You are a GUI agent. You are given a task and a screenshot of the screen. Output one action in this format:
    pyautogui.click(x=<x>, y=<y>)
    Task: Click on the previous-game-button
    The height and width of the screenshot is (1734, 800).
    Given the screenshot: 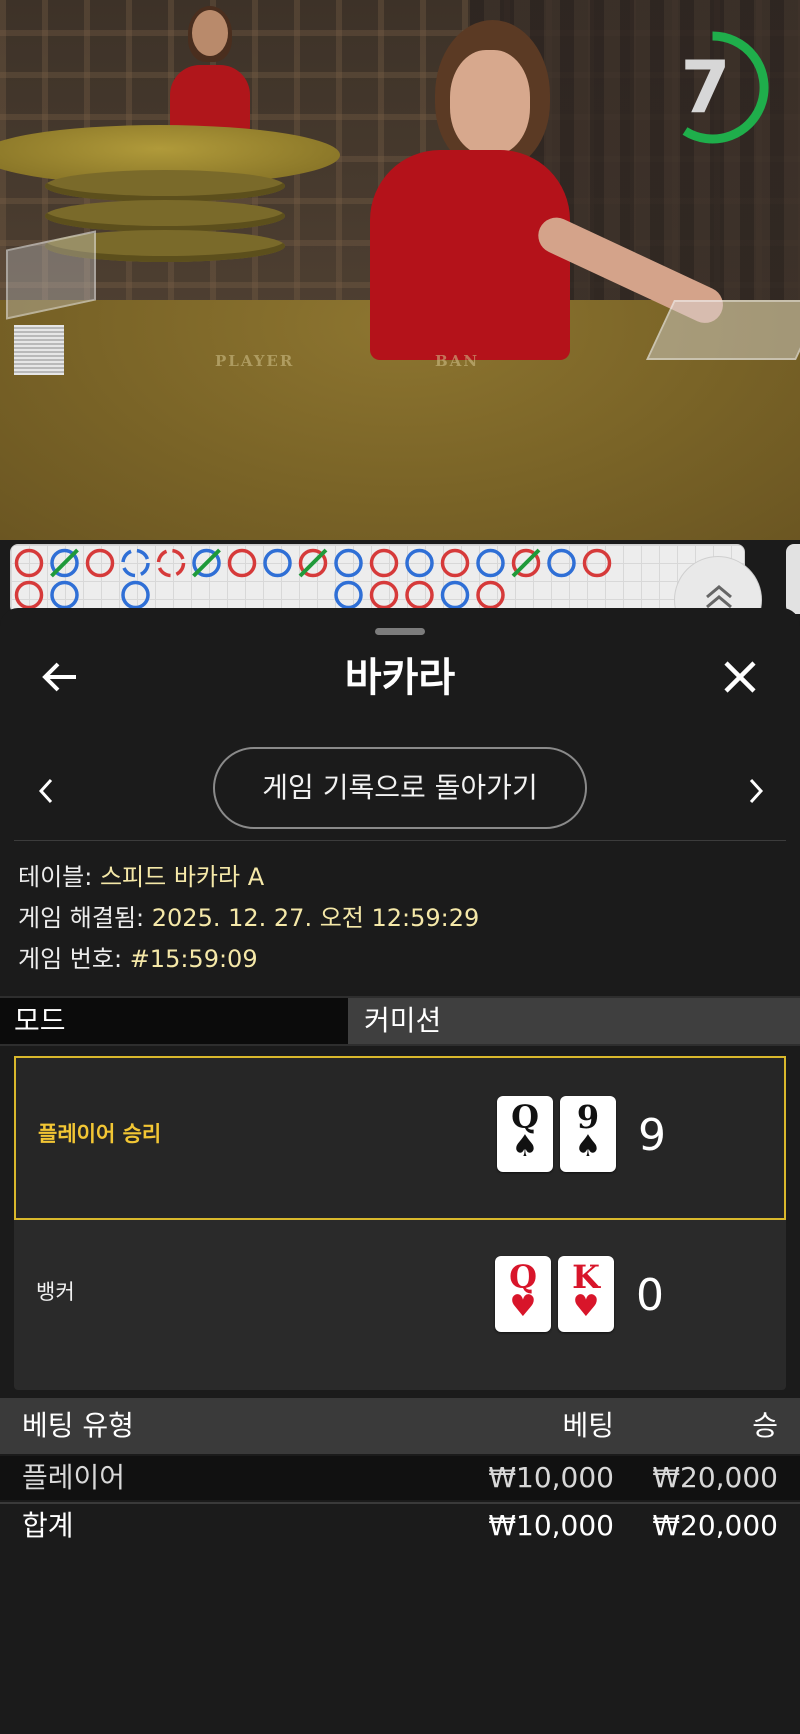 What is the action you would take?
    pyautogui.click(x=46, y=791)
    